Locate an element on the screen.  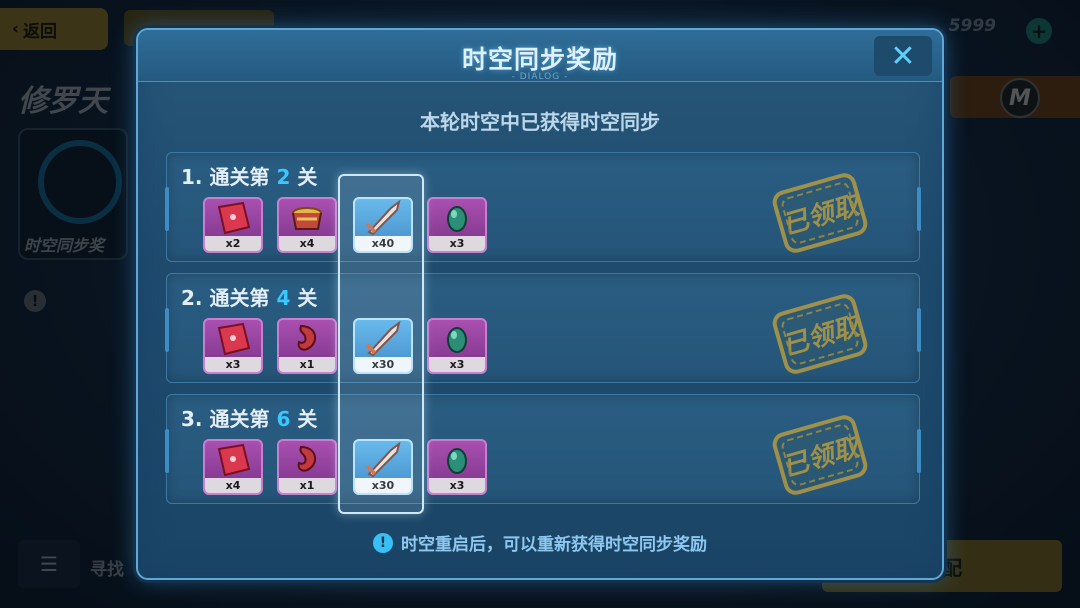
close-button: ✕ is located at coordinates (903, 56).